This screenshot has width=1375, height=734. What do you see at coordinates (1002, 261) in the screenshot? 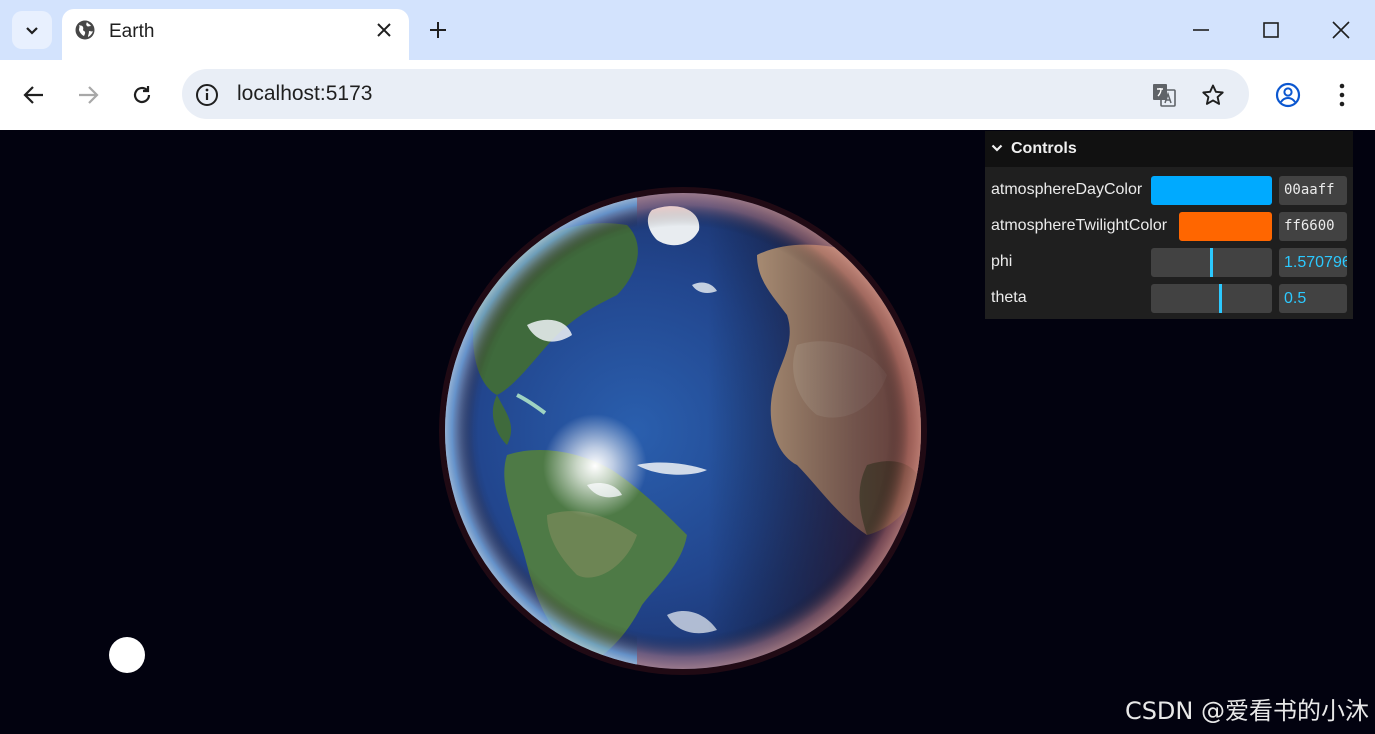
I see `control-label: phi` at bounding box center [1002, 261].